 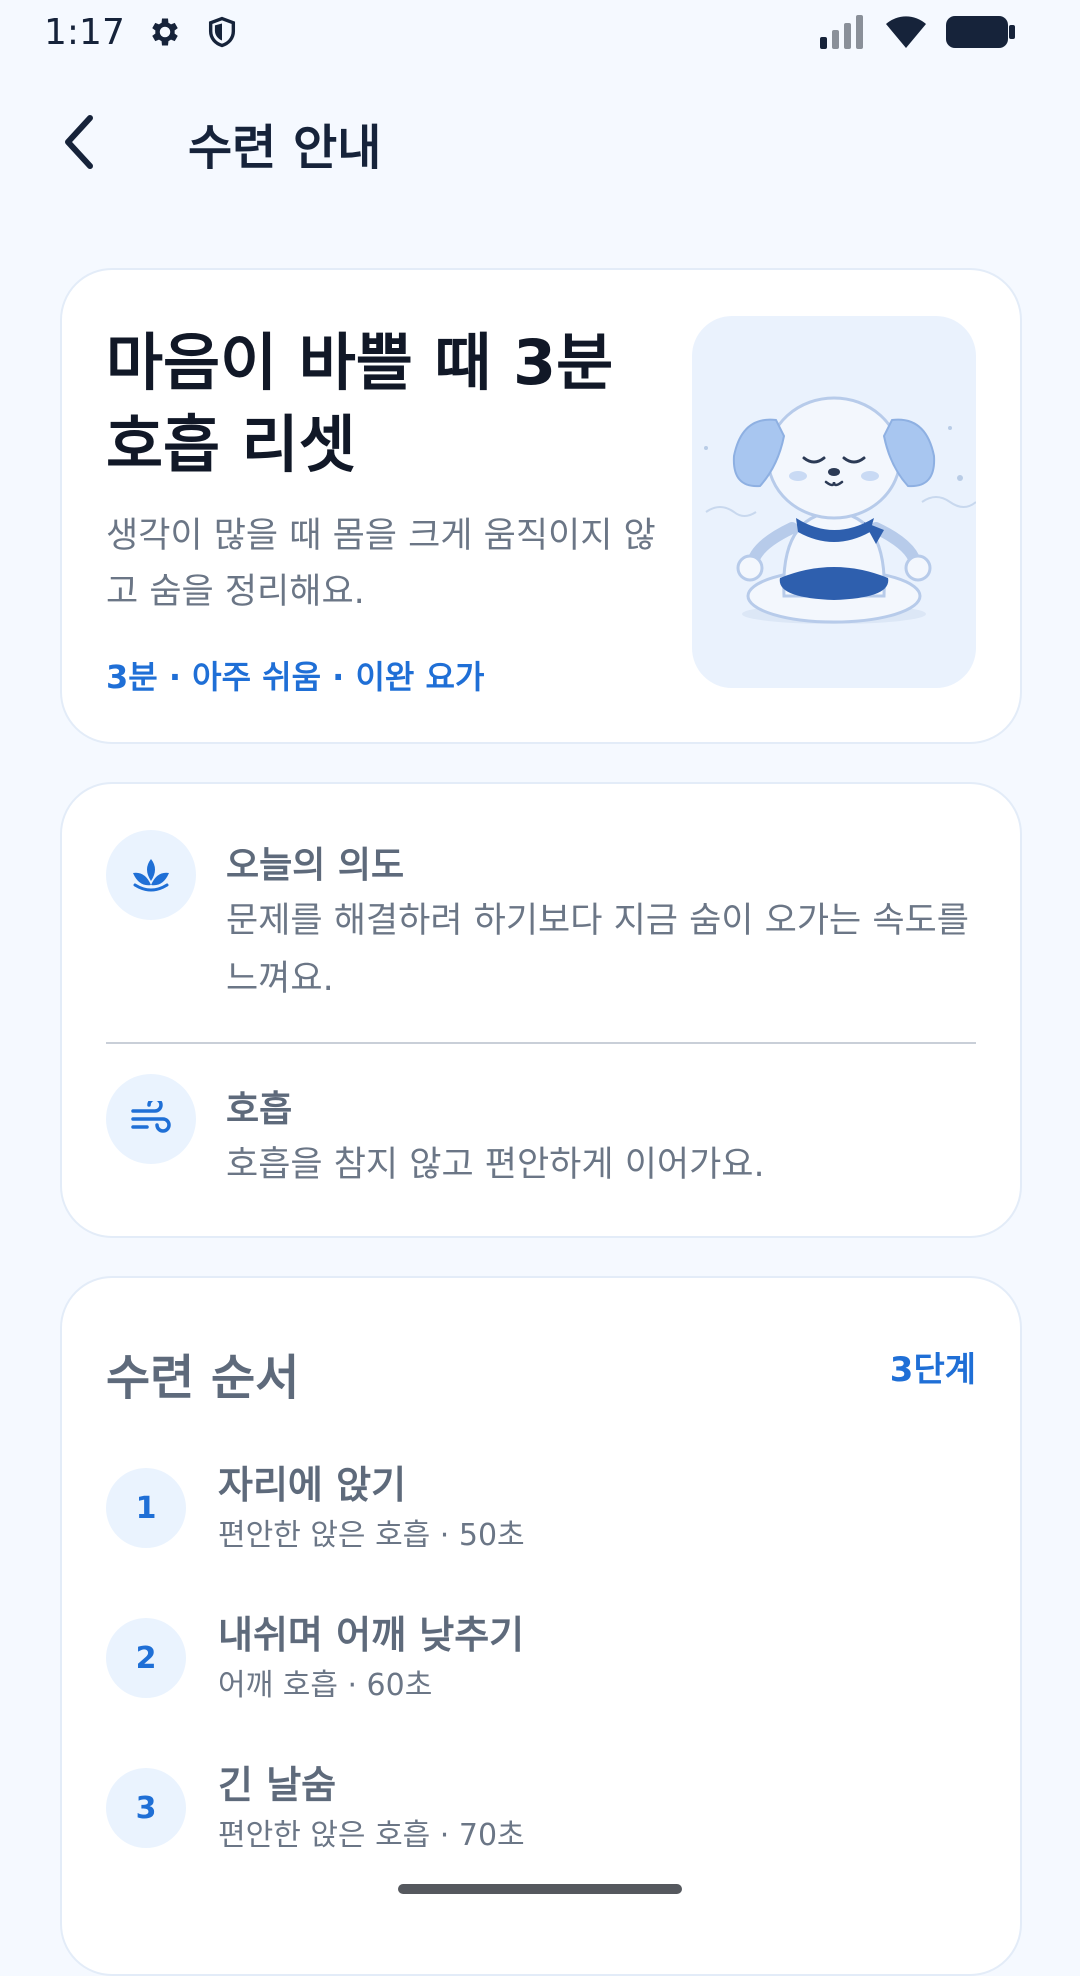 What do you see at coordinates (285, 148) in the screenshot?
I see `page-title: 수련 안내` at bounding box center [285, 148].